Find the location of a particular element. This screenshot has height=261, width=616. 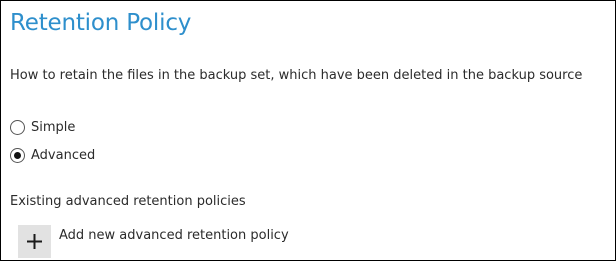

add-policy-row: Add new advanced retention policy is located at coordinates (153, 241).